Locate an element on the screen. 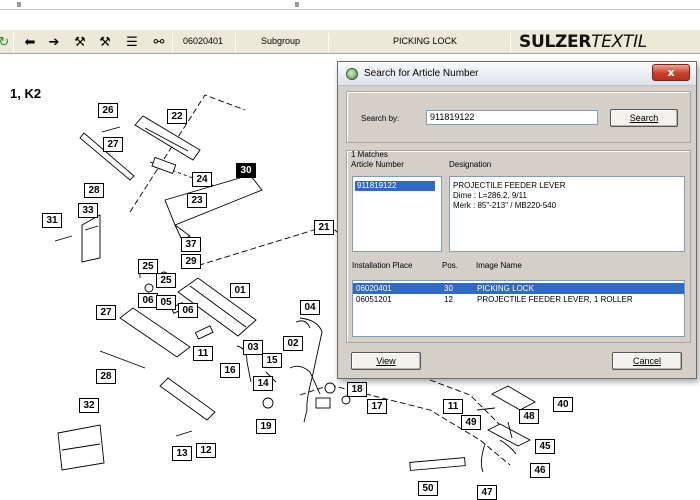  cancel-button-label: Cancel is located at coordinates (646, 361).